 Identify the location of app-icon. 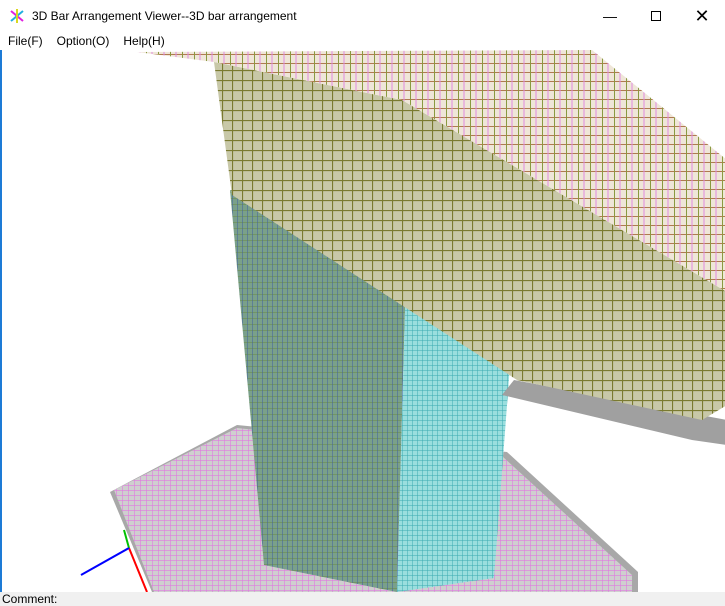
(17, 16).